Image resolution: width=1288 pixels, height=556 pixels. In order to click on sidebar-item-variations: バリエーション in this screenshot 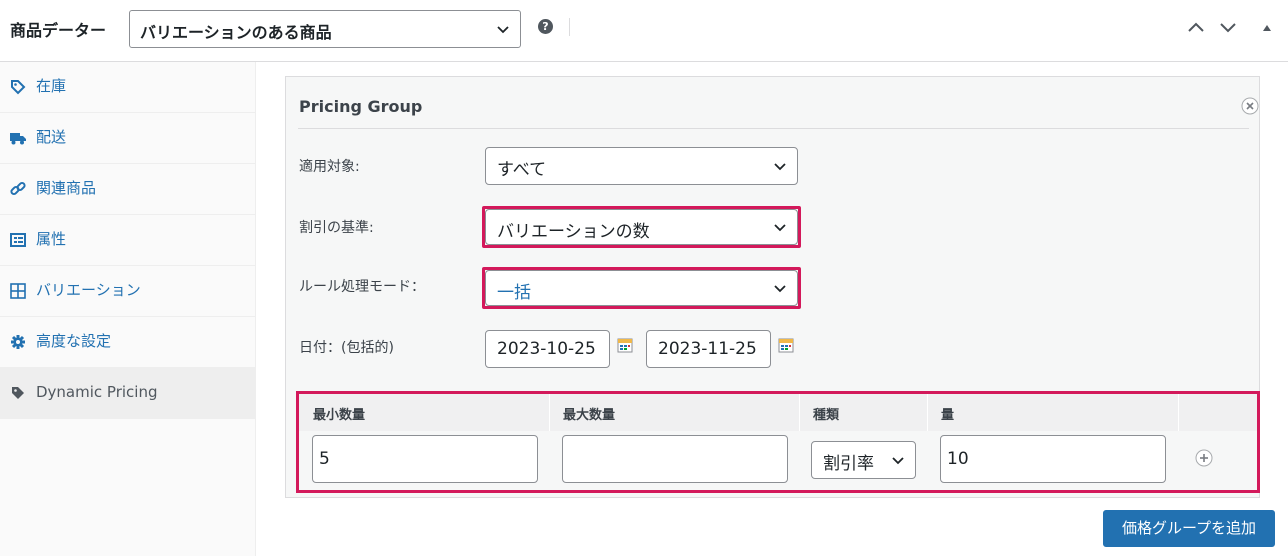, I will do `click(127, 291)`.